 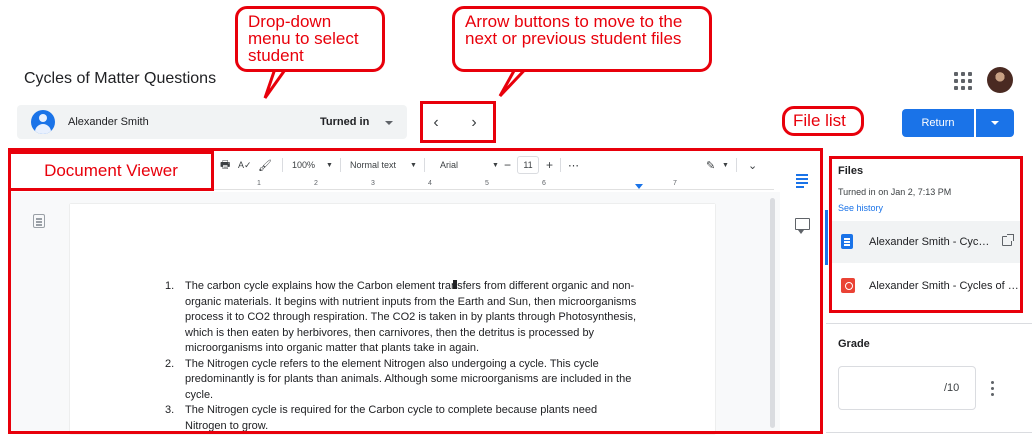 What do you see at coordinates (310, 39) in the screenshot?
I see `dropdown-callout: Drop-down menu to select student` at bounding box center [310, 39].